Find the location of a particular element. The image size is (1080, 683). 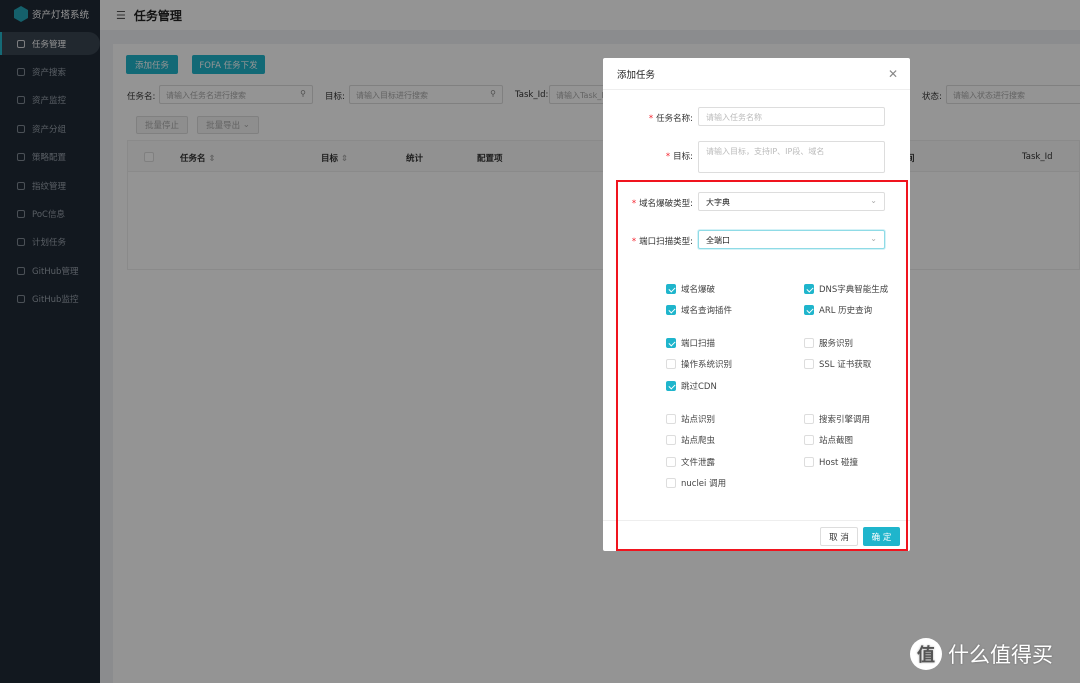

modal-title: 添加任务 is located at coordinates (636, 75).